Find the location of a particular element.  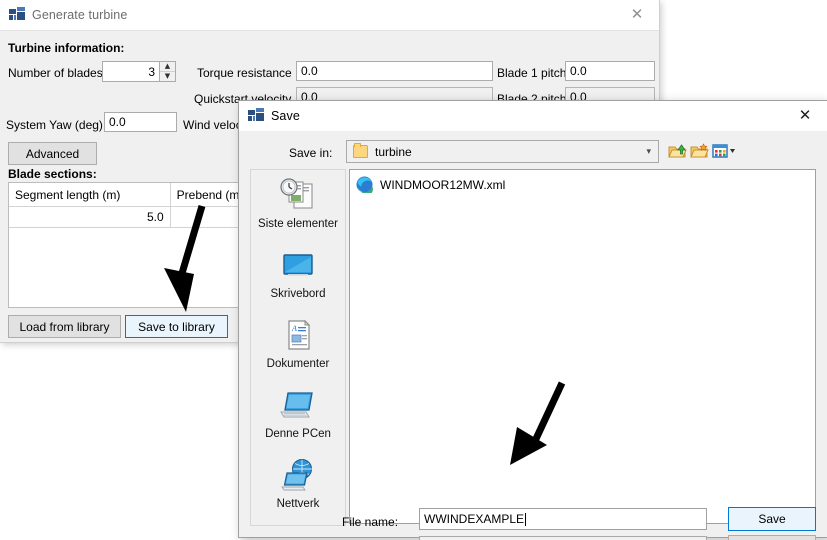

blade-sections-heading: Blade sections: is located at coordinates (52, 174).